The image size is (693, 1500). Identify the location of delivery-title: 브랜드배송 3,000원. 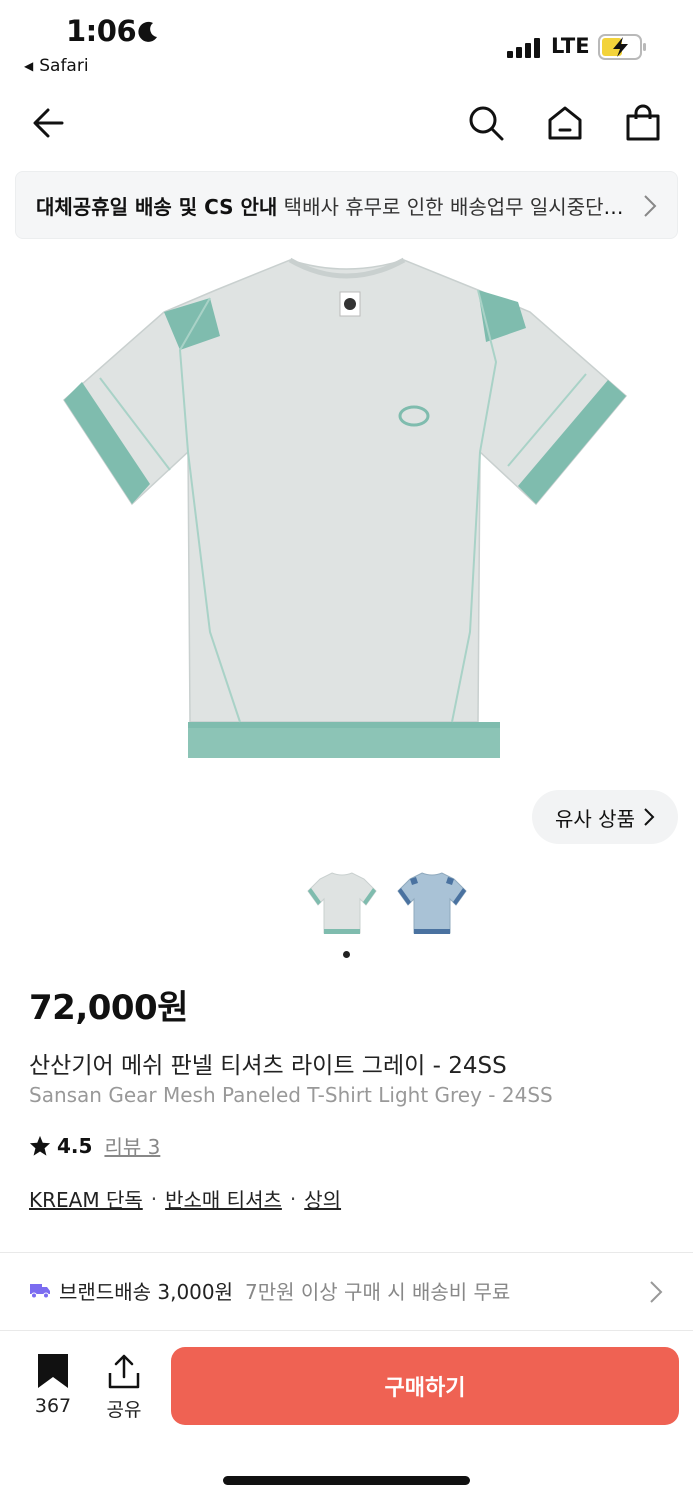
(146, 1291).